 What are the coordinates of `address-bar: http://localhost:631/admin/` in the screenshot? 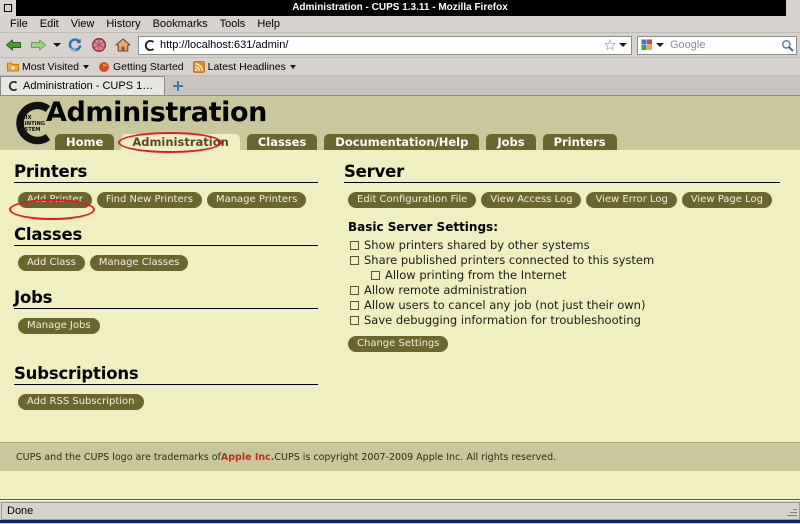 It's located at (385, 45).